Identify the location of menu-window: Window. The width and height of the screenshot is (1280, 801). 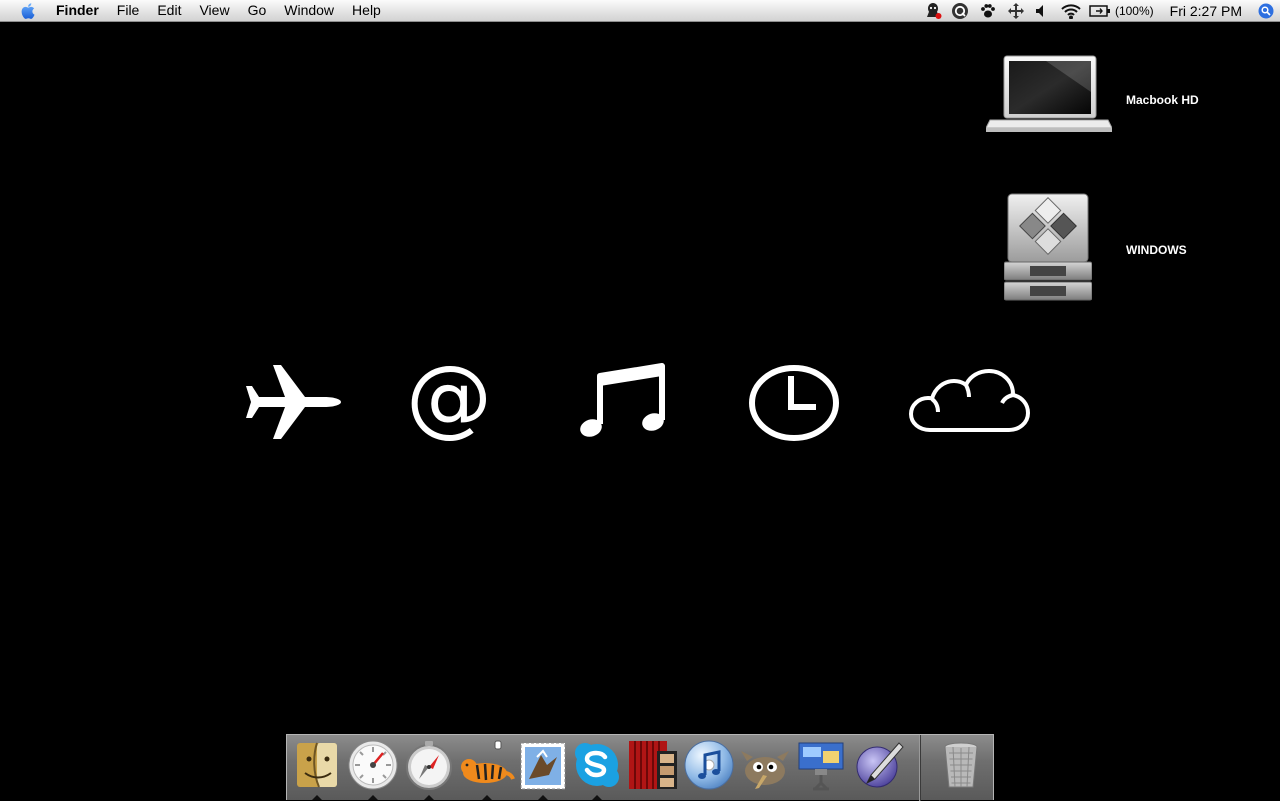
(309, 10).